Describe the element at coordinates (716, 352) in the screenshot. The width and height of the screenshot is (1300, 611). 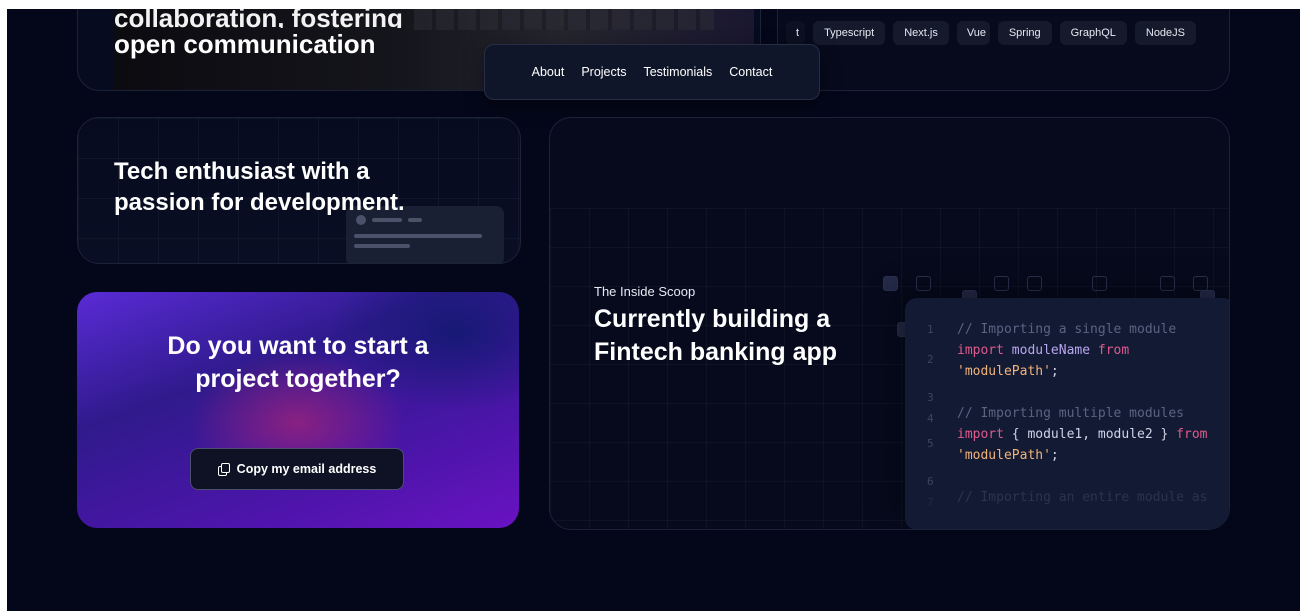
I see `scoop-title-line2: Fintech banking app` at that location.